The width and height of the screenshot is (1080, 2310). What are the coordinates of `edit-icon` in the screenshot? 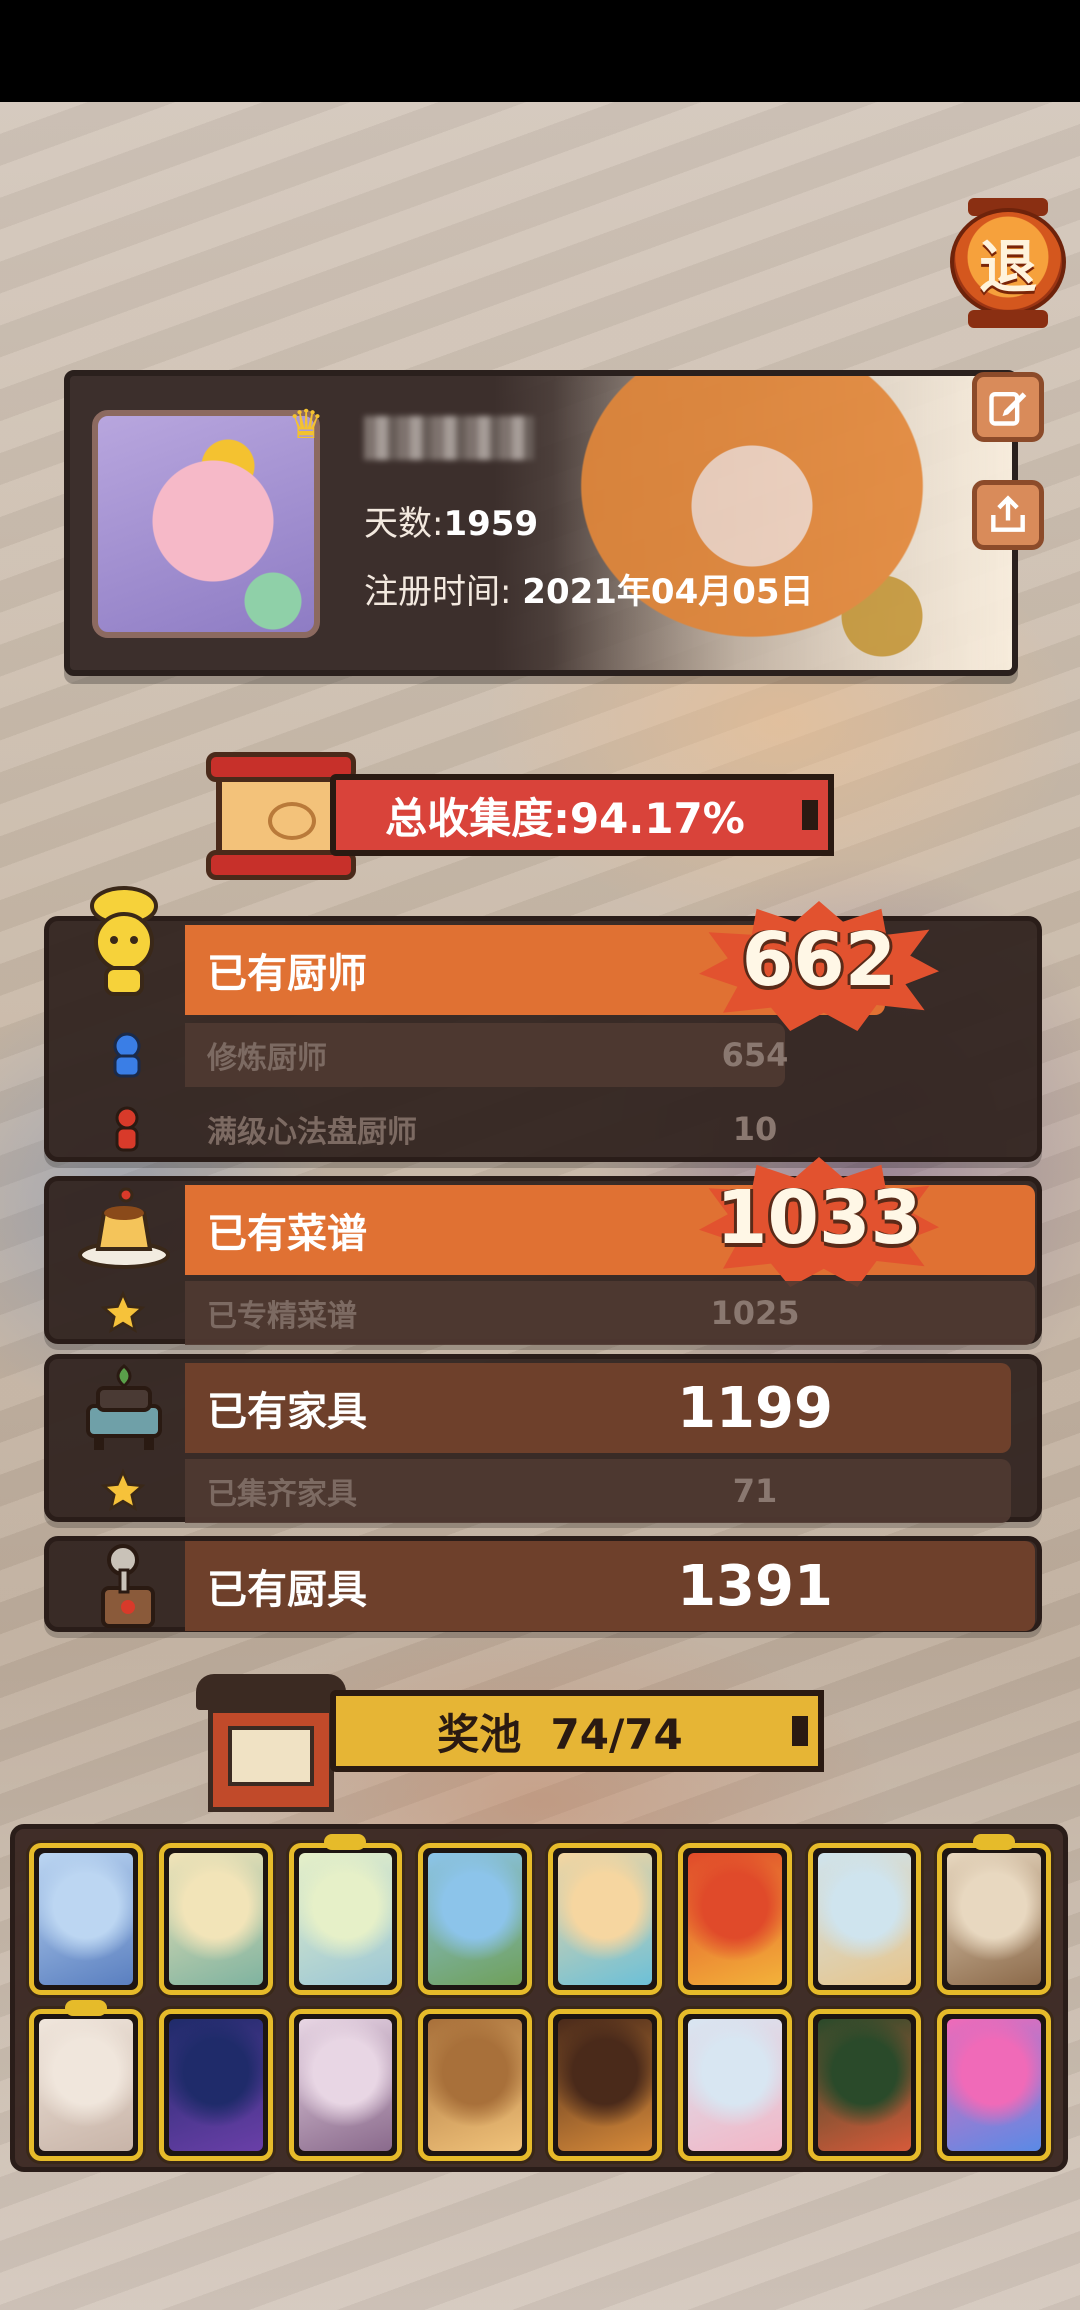 It's located at (1008, 408).